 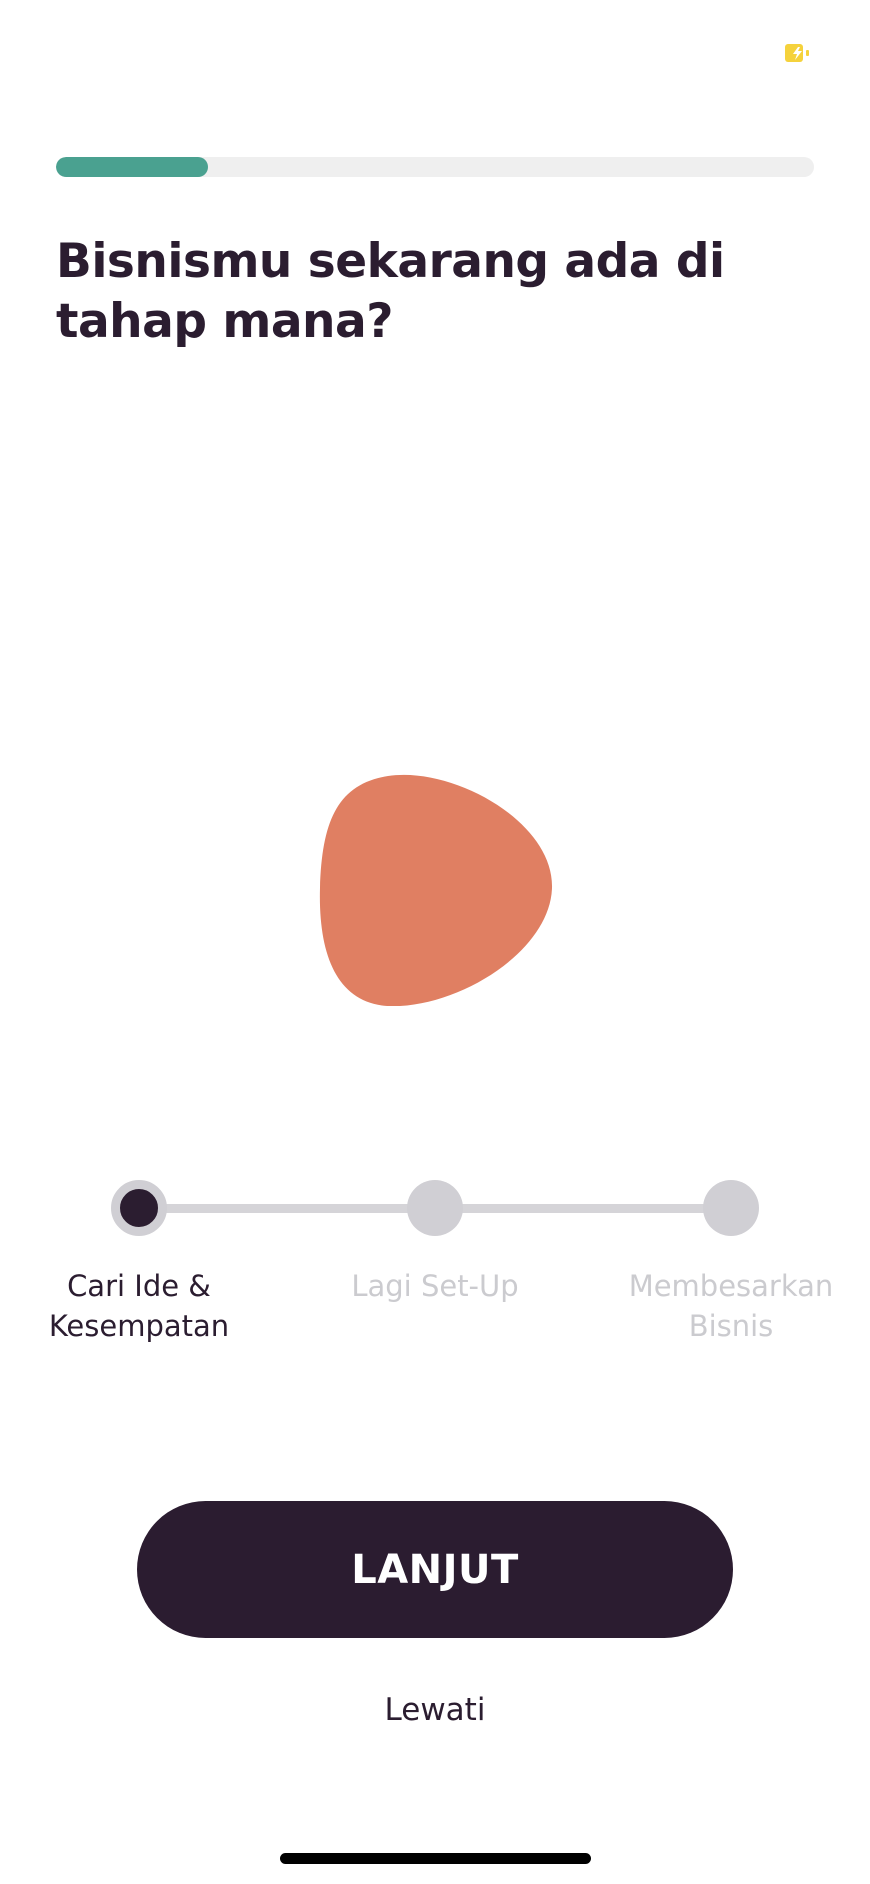 I want to click on home-indicator, so click(x=435, y=1858).